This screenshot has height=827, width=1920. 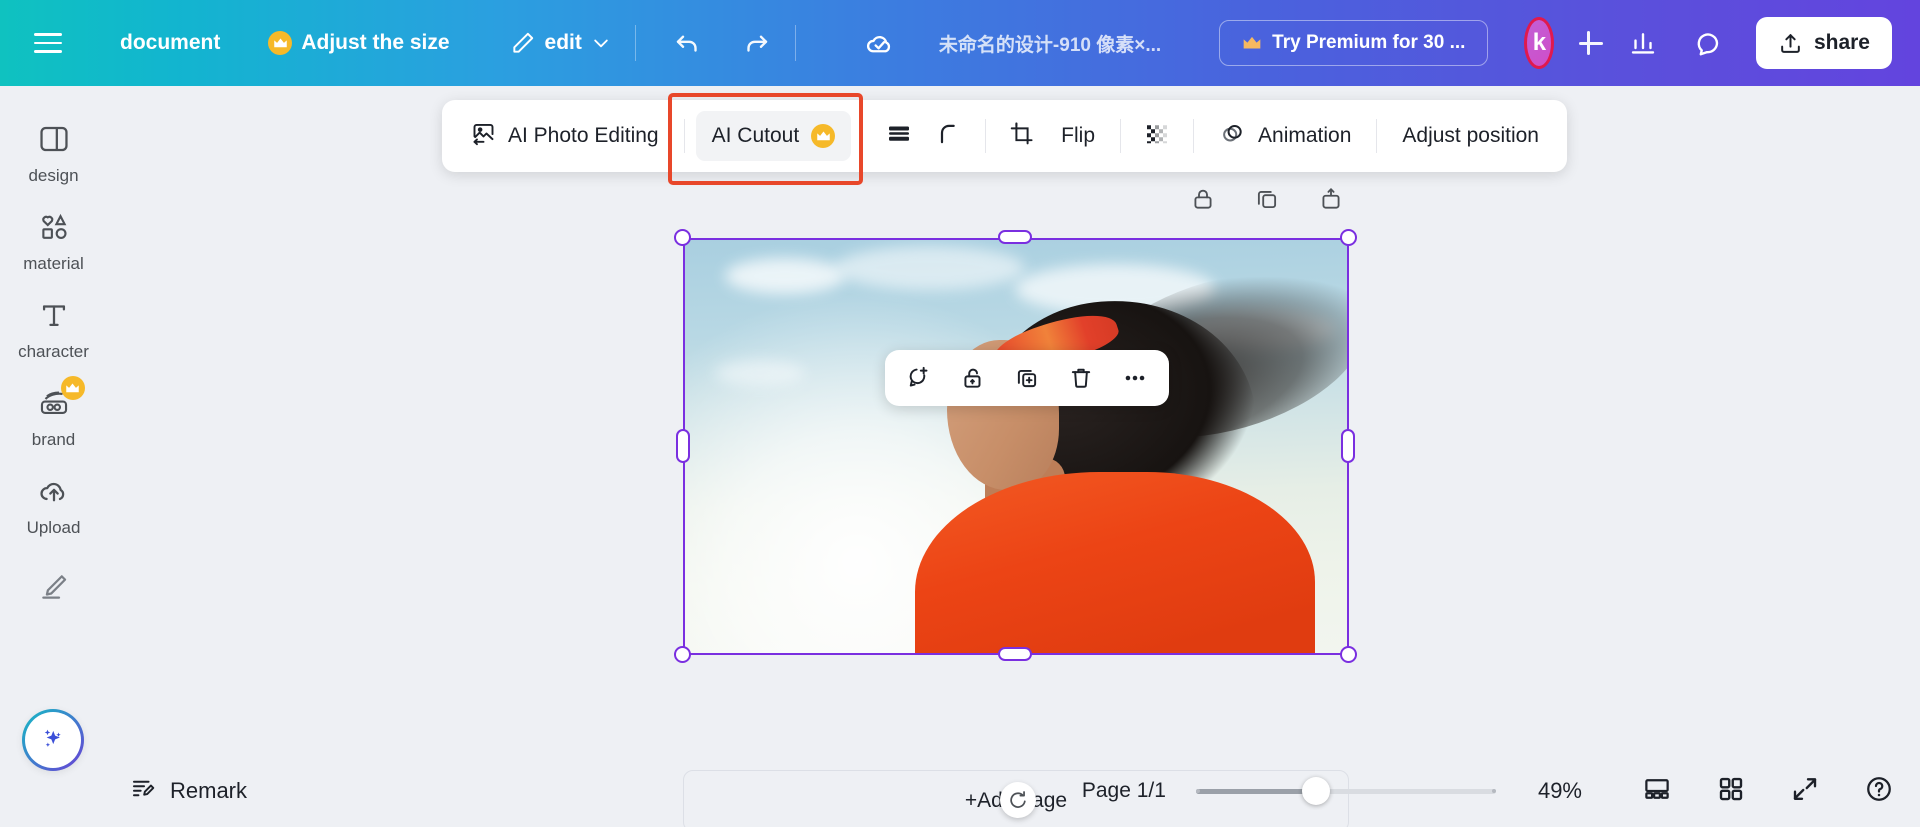 I want to click on zoom-slider-knob, so click(x=1315, y=791).